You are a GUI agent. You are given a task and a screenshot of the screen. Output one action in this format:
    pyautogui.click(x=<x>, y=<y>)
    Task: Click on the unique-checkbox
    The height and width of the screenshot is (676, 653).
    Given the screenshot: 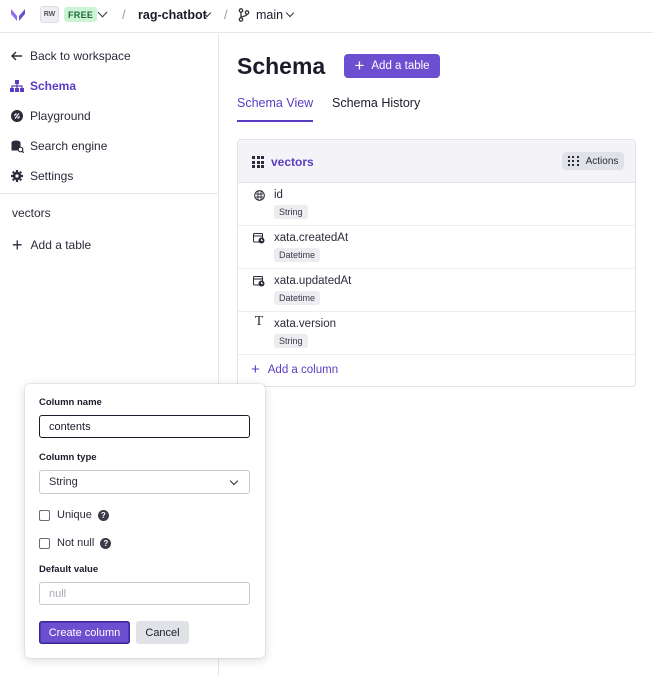 What is the action you would take?
    pyautogui.click(x=44, y=515)
    